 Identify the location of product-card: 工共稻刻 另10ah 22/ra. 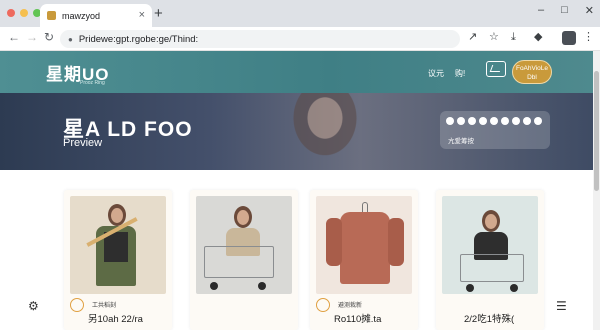
(118, 260).